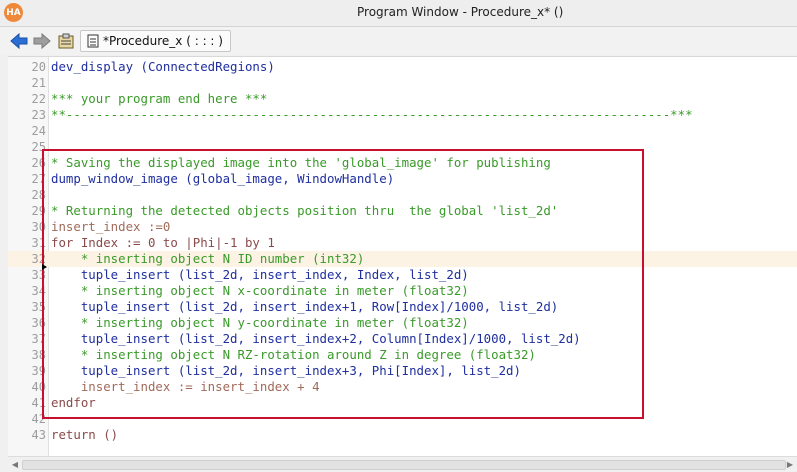 The image size is (797, 472). Describe the element at coordinates (38, 371) in the screenshot. I see `line-number: 39` at that location.